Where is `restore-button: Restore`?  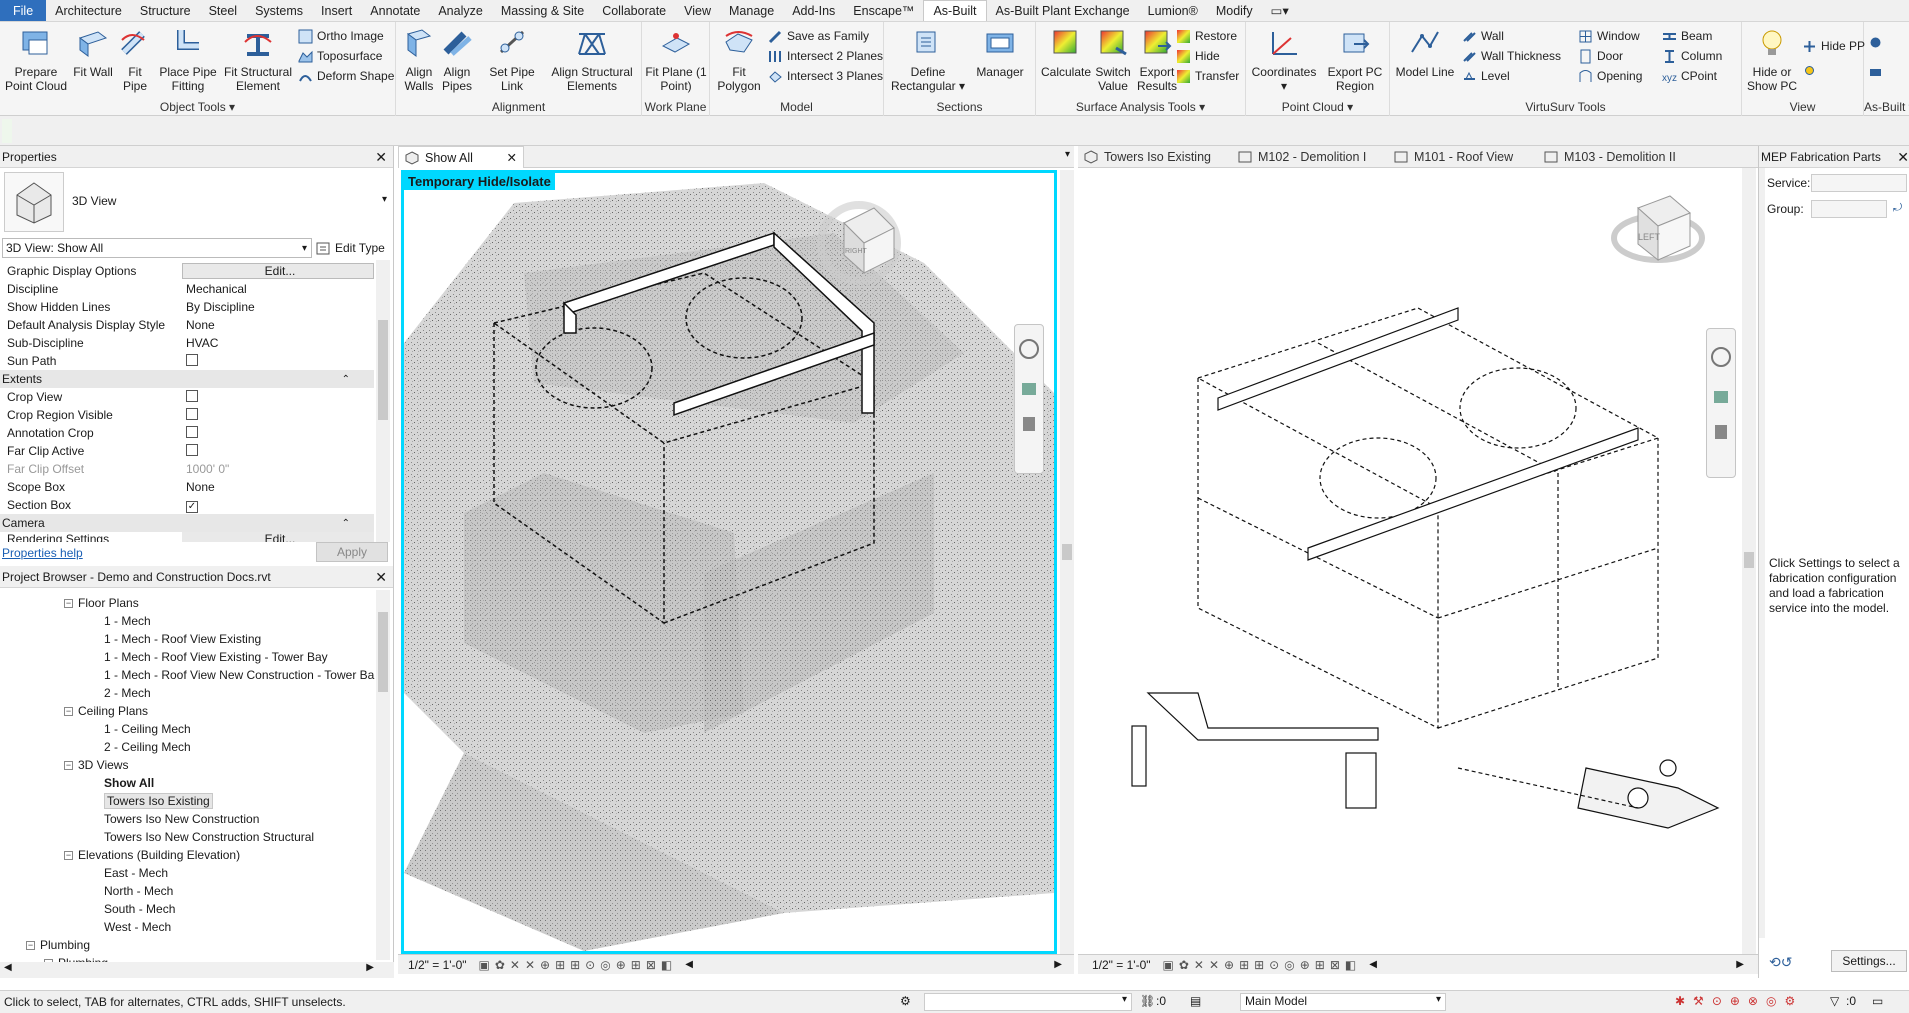 restore-button: Restore is located at coordinates (1206, 36).